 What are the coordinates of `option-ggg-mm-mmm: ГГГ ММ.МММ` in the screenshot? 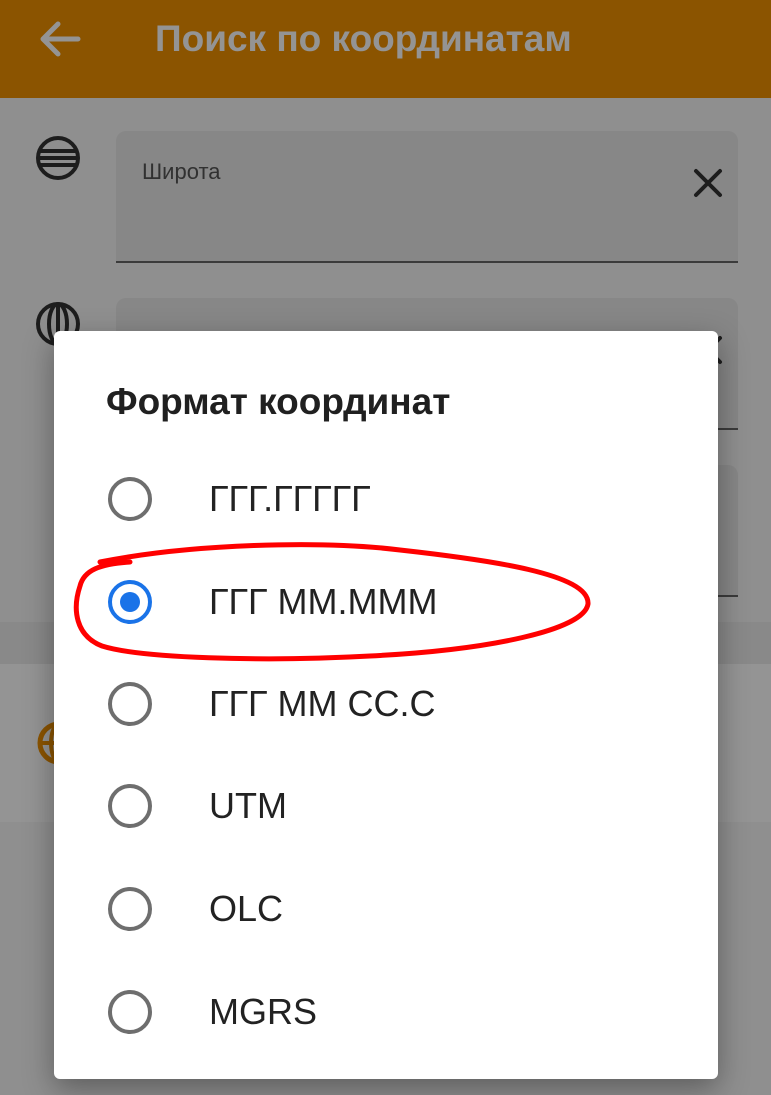 It's located at (386, 602).